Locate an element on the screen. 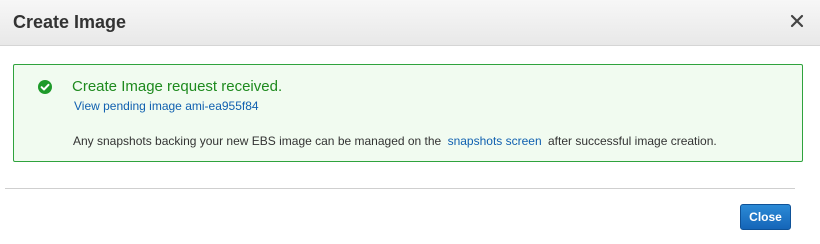 The height and width of the screenshot is (244, 820). view-pending-image-link: View pending image ami-ea955f84 is located at coordinates (166, 106).